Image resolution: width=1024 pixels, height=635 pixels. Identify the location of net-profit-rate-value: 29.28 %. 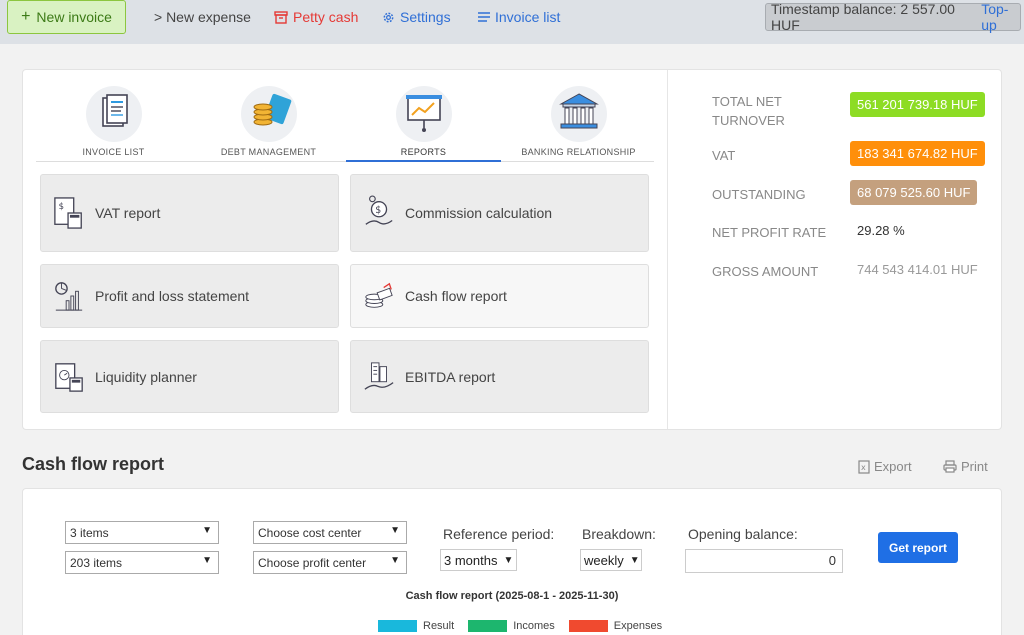
(881, 230).